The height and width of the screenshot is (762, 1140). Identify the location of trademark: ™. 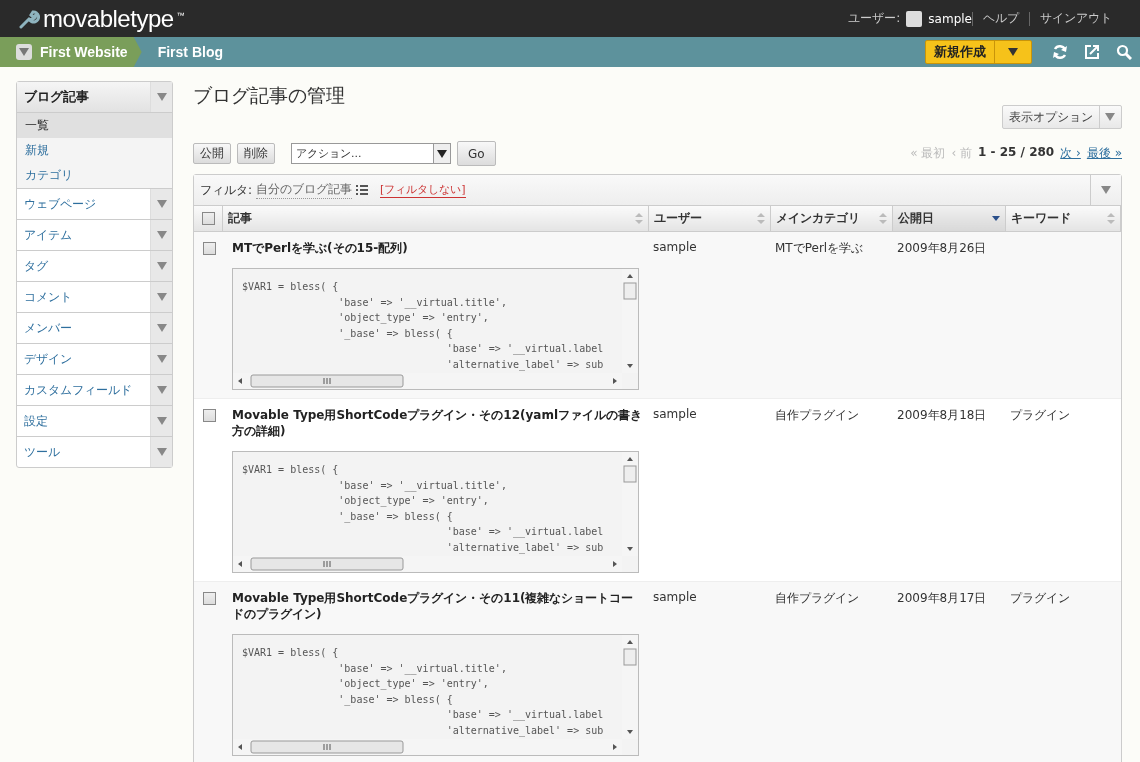
(180, 15).